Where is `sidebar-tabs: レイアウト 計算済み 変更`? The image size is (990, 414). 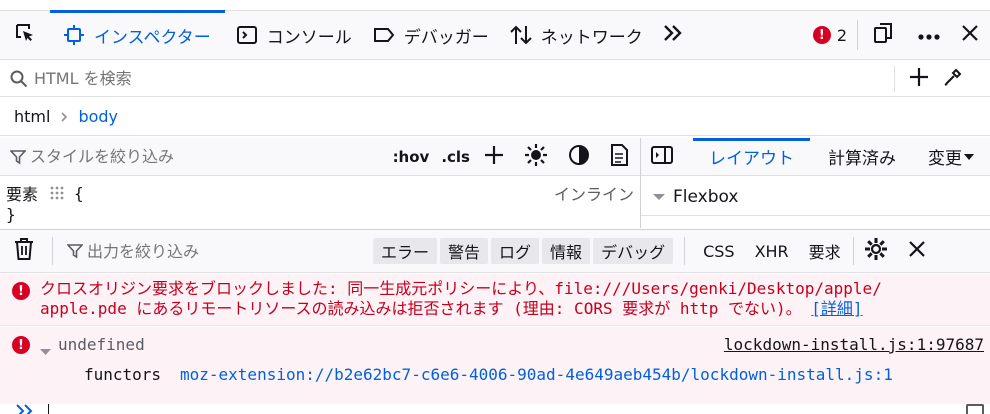 sidebar-tabs: レイアウト 計算済み 変更 is located at coordinates (815, 157).